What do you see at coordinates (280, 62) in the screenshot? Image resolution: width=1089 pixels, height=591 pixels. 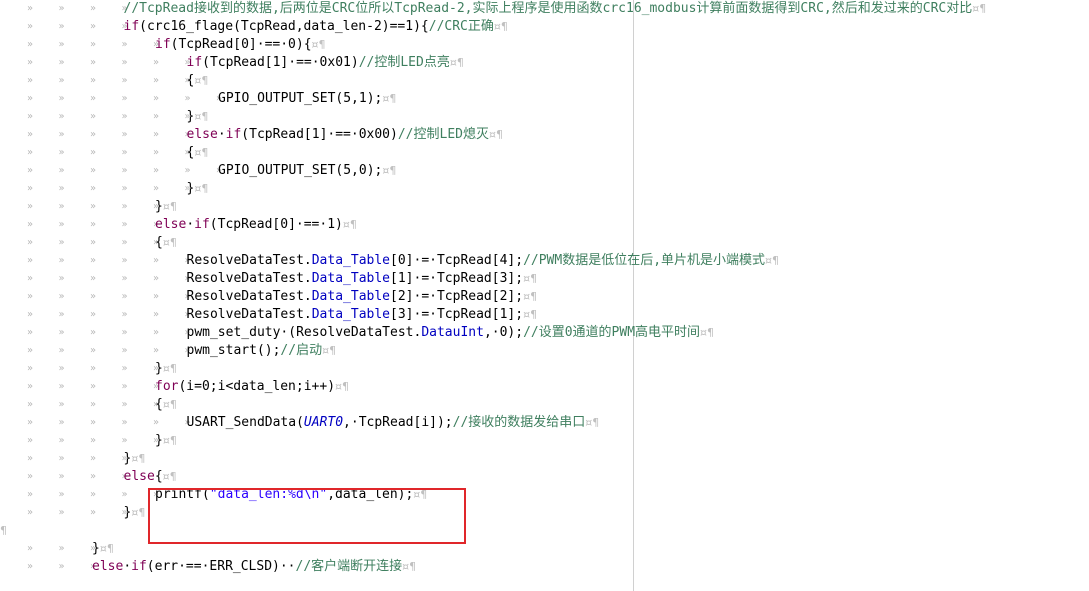 I see `code-token: (TcpRead[1]·==·0x01)` at bounding box center [280, 62].